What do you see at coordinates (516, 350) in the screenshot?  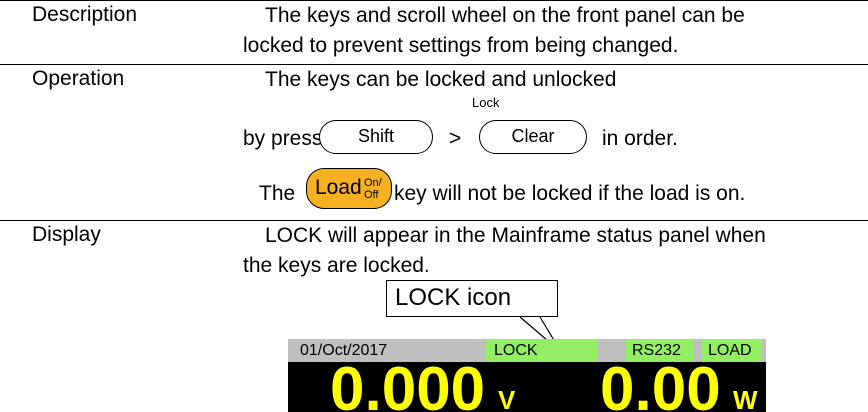 I see `lock-status-text: LOCK` at bounding box center [516, 350].